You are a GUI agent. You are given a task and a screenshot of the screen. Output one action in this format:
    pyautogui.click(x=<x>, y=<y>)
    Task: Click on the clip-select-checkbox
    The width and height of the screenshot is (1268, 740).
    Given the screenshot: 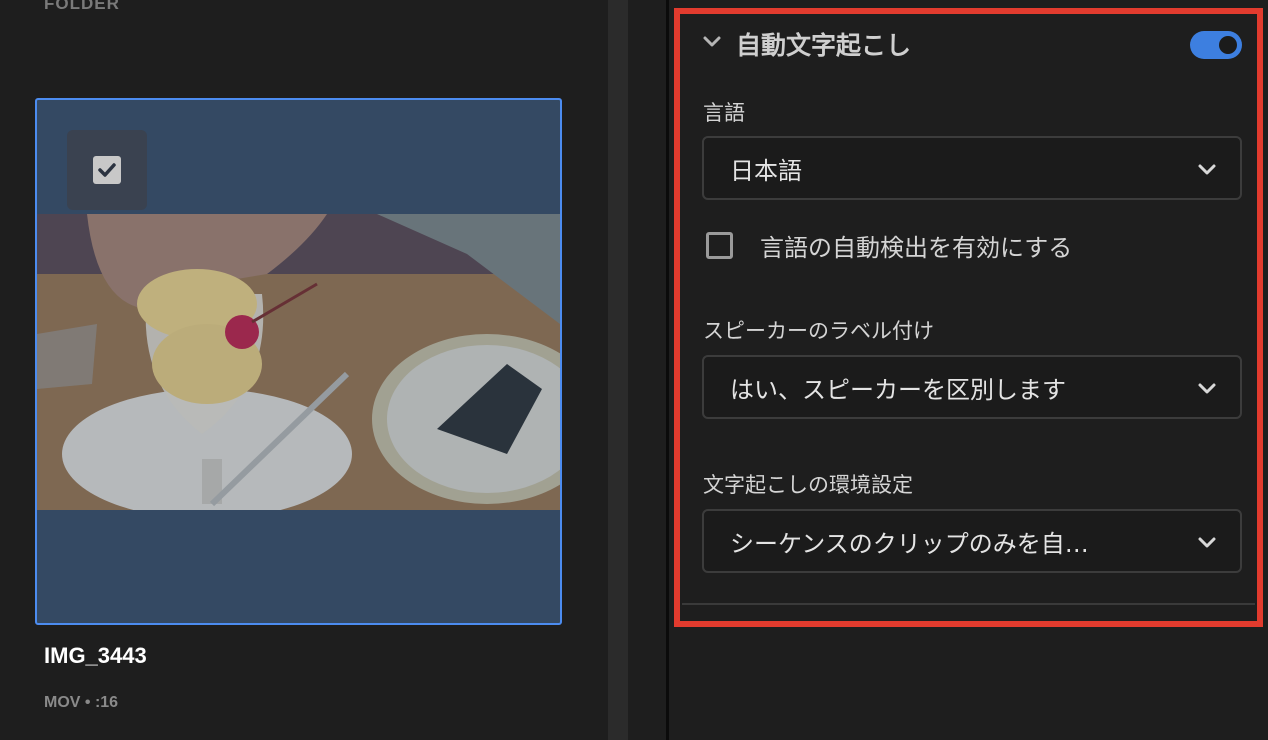 What is the action you would take?
    pyautogui.click(x=107, y=170)
    